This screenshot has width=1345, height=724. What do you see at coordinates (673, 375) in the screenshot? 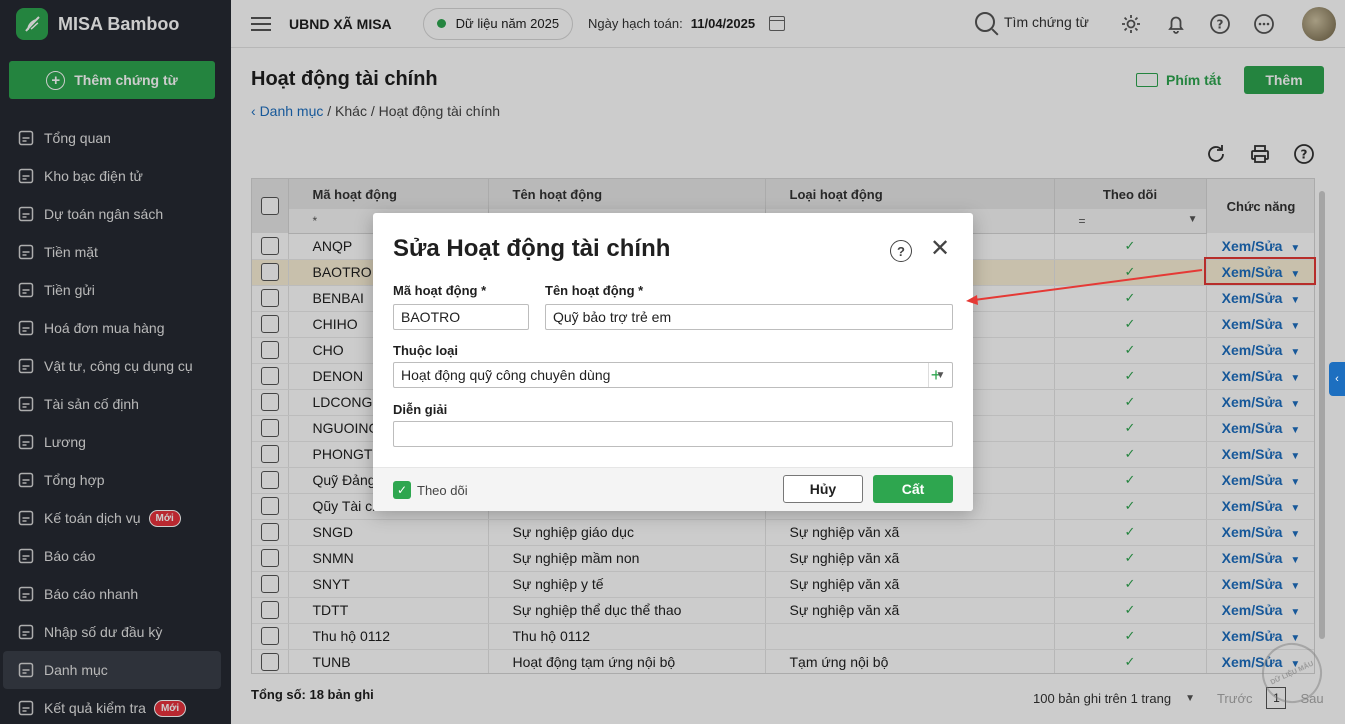
I see `type-combo: Hoạt động quỹ công chuyên dùng + ▼` at bounding box center [673, 375].